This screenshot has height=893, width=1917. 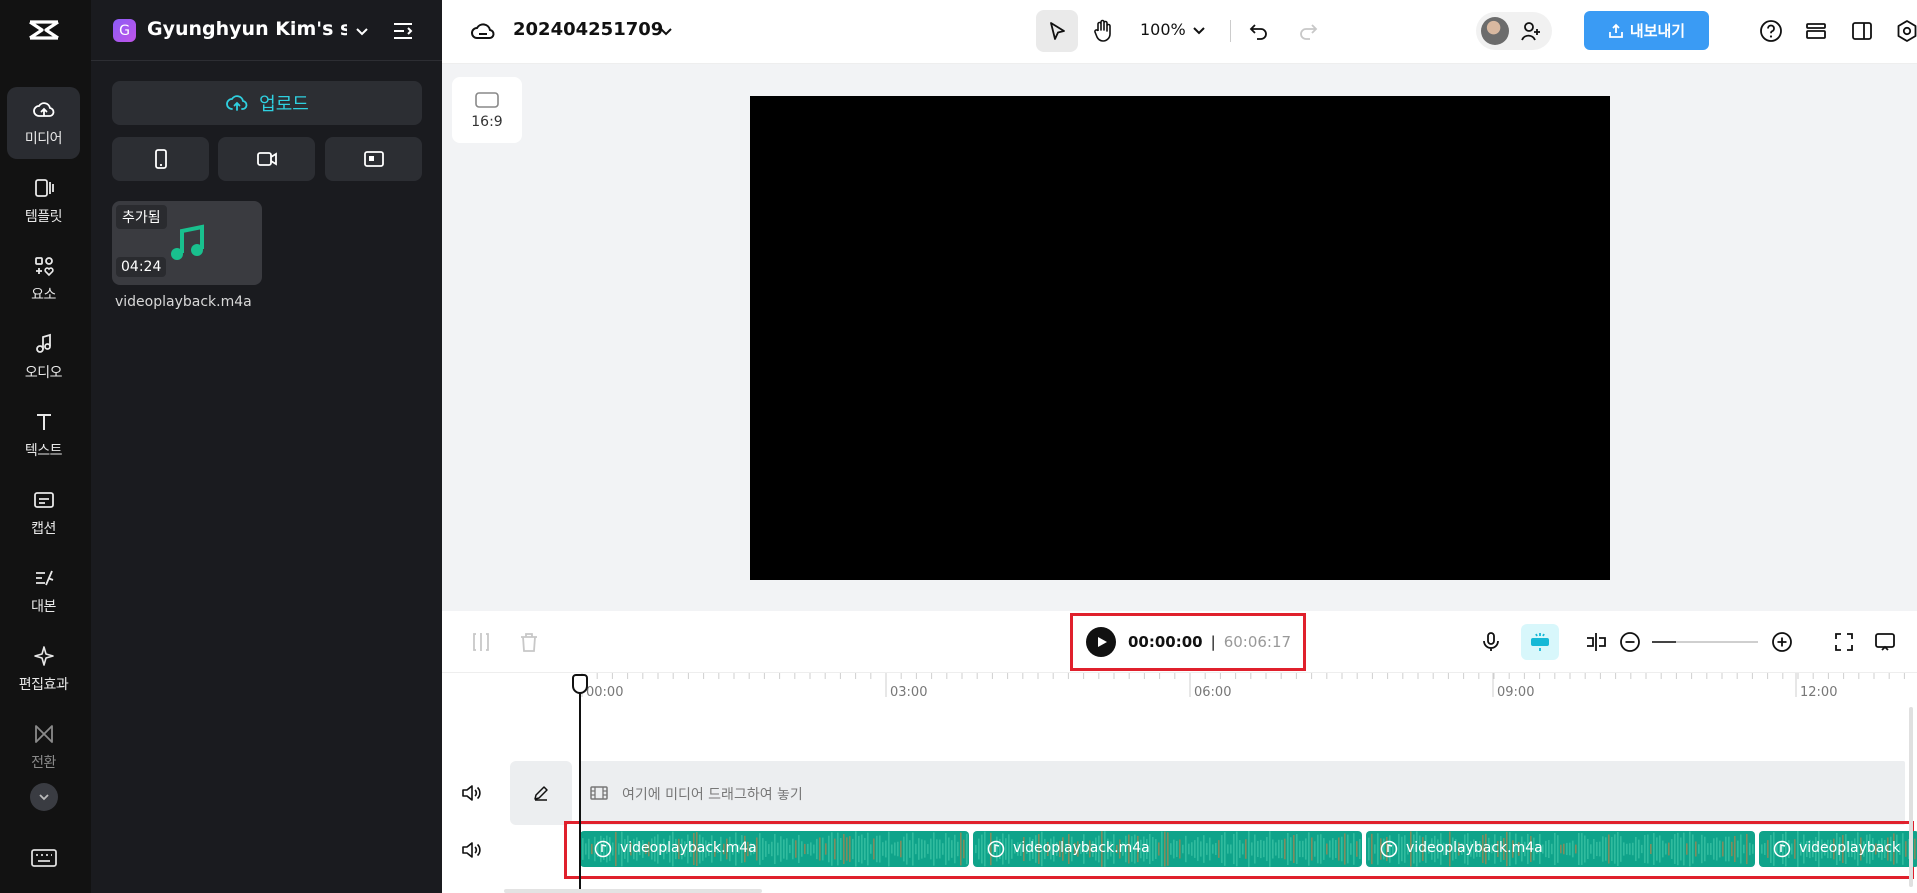 I want to click on rail-item-transition: 전환, so click(x=43, y=747).